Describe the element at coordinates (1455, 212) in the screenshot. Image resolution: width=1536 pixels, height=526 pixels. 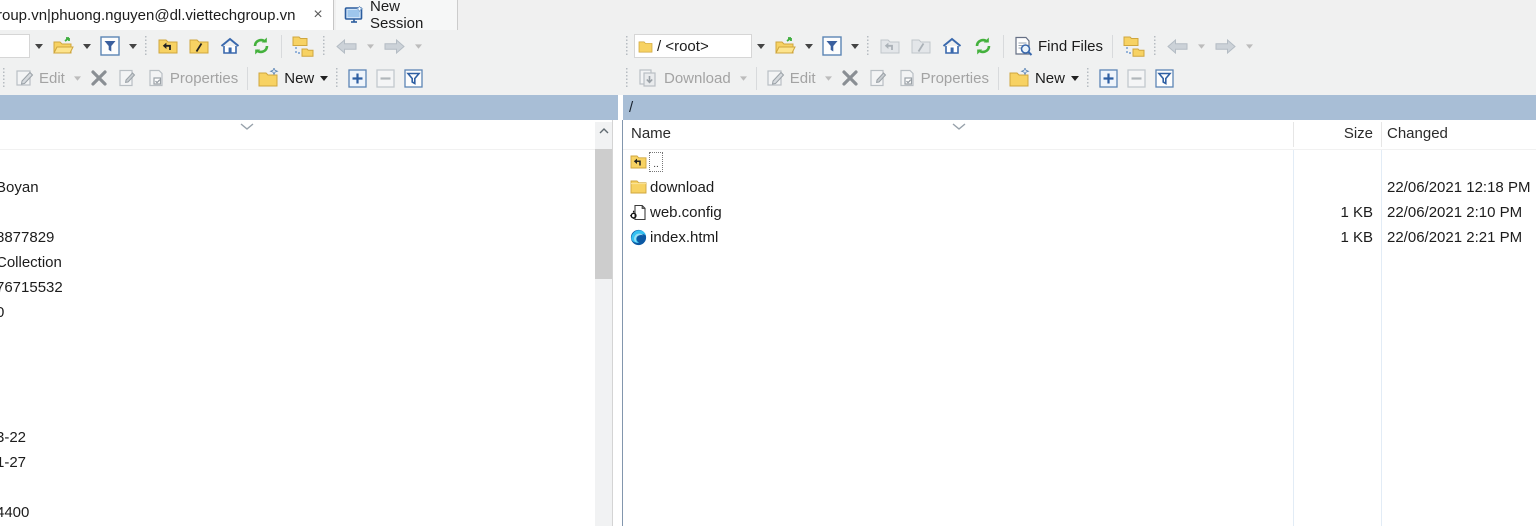
I see `file-changed: 22/06/2021 2:10 PM` at that location.